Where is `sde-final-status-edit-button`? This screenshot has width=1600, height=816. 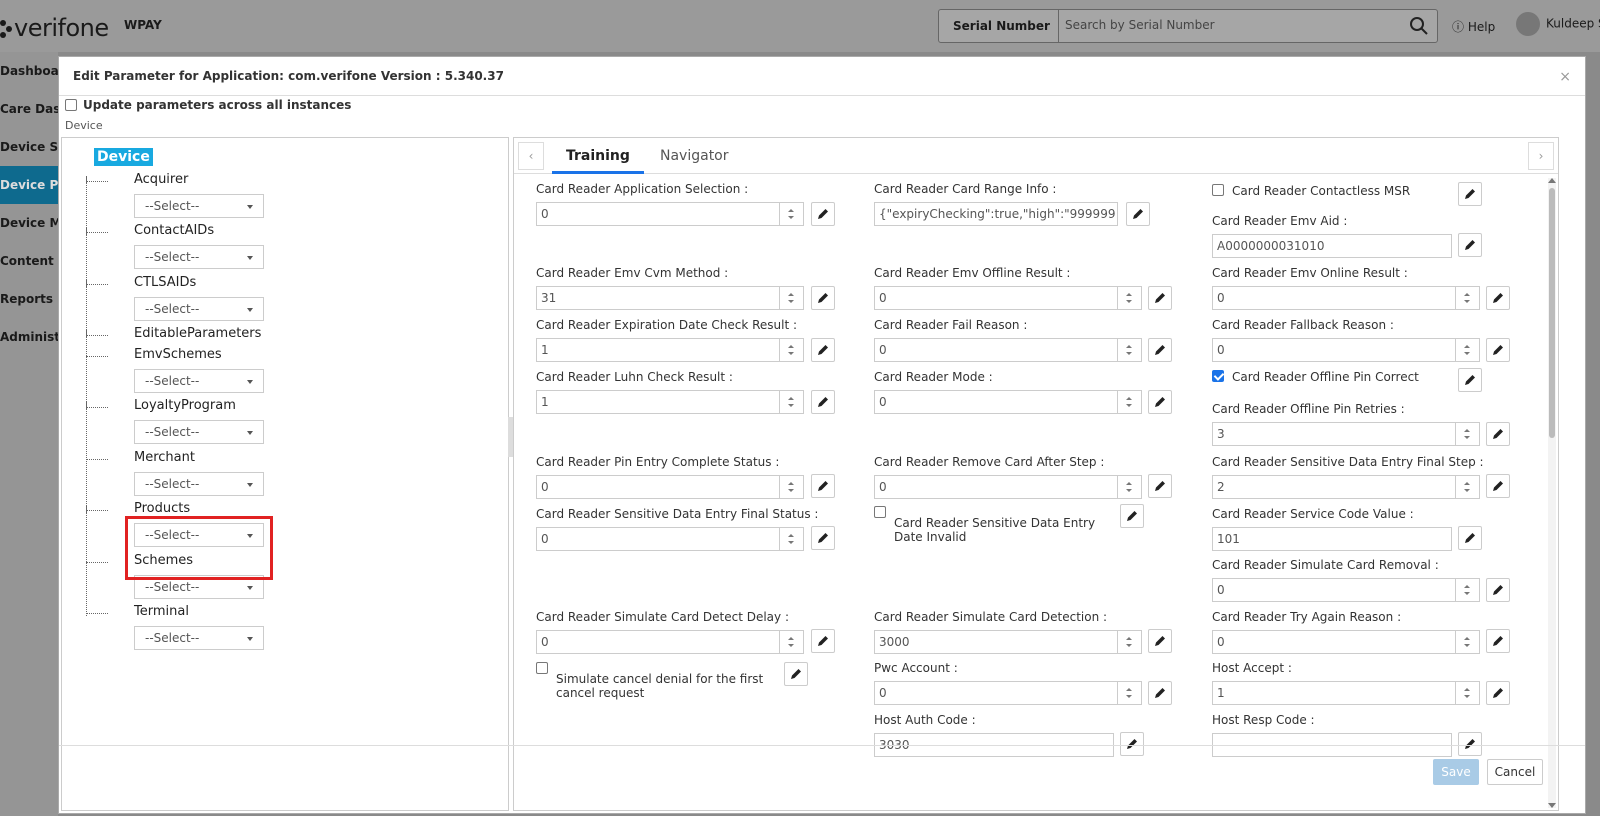 sde-final-status-edit-button is located at coordinates (823, 538).